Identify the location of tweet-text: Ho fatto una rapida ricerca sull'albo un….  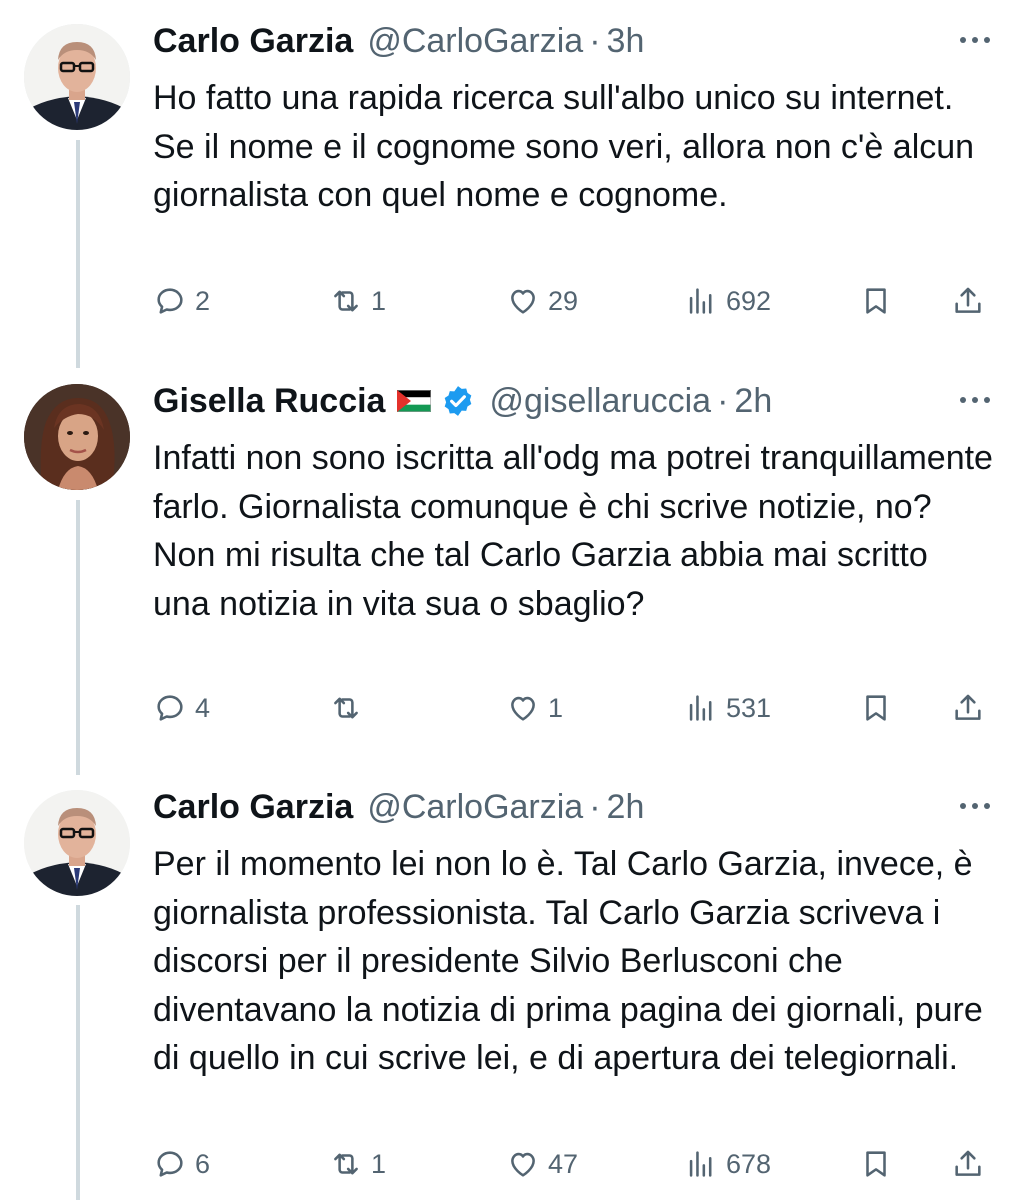
(564, 146).